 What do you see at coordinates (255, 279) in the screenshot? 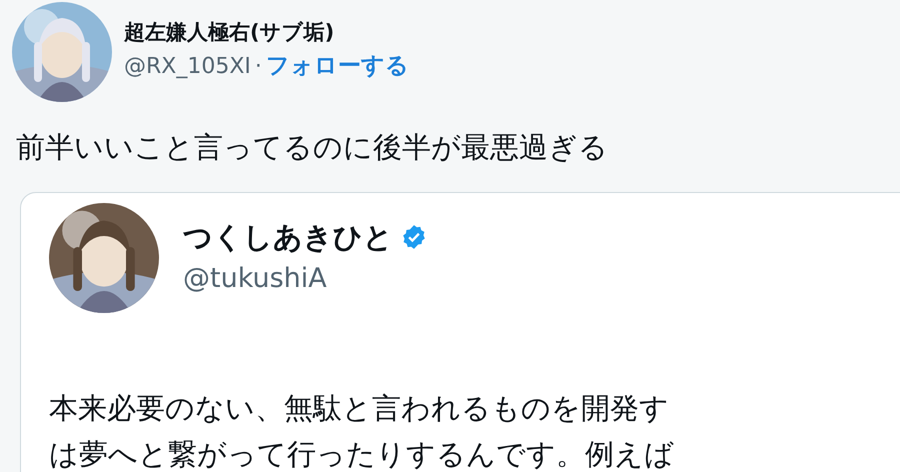
I see `author-handle: @tukushiA` at bounding box center [255, 279].